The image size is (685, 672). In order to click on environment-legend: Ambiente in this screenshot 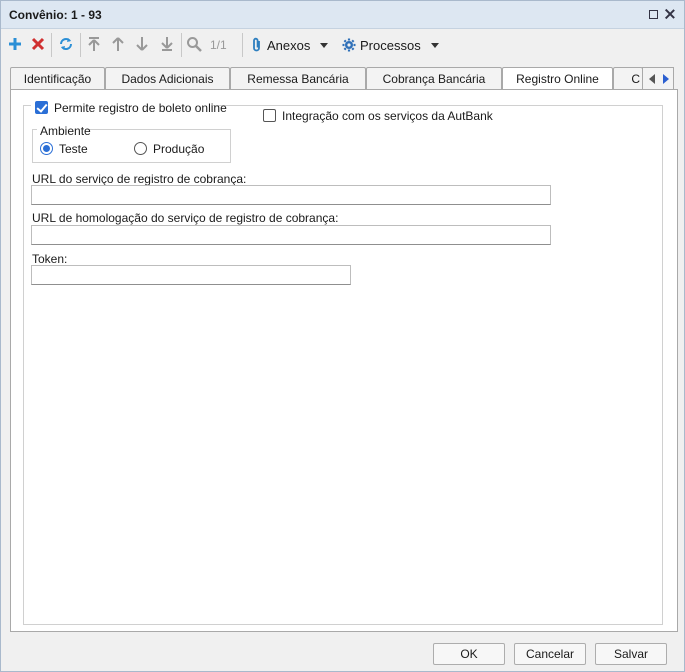, I will do `click(65, 131)`.